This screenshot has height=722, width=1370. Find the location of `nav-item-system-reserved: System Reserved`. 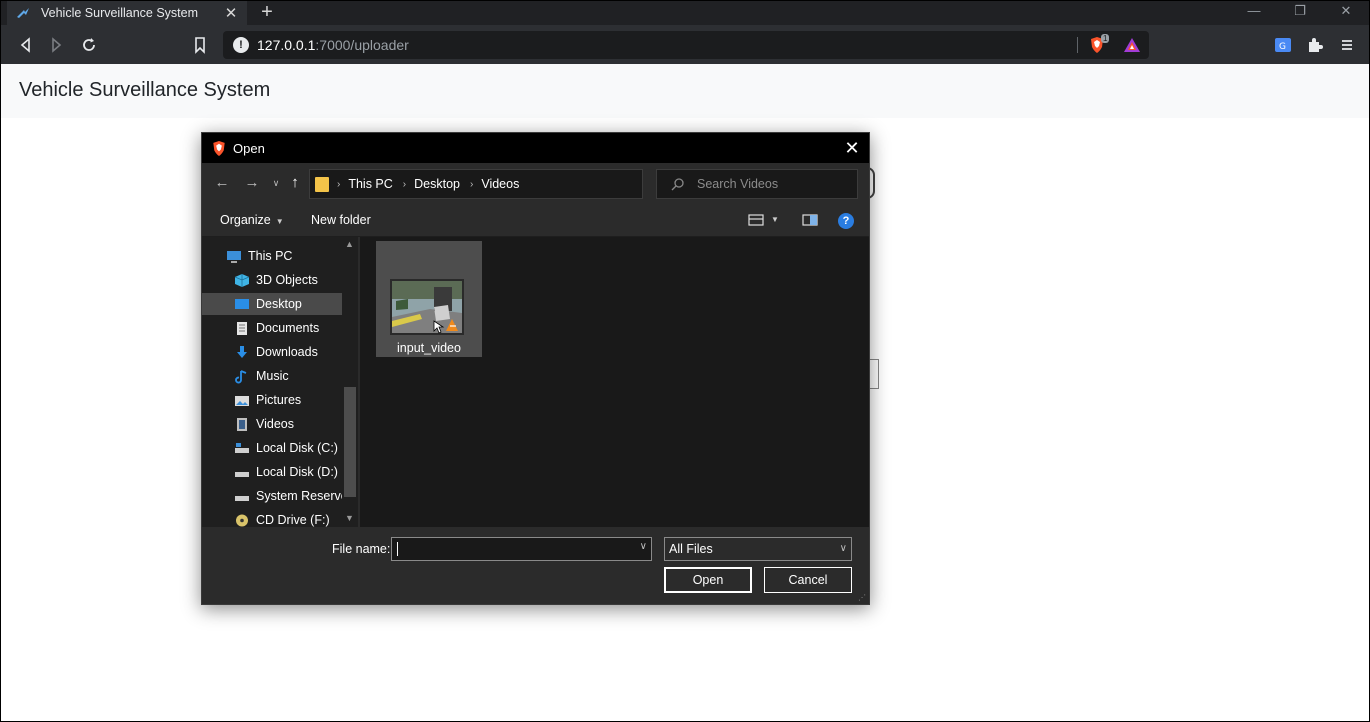

nav-item-system-reserved: System Reserved is located at coordinates (272, 496).